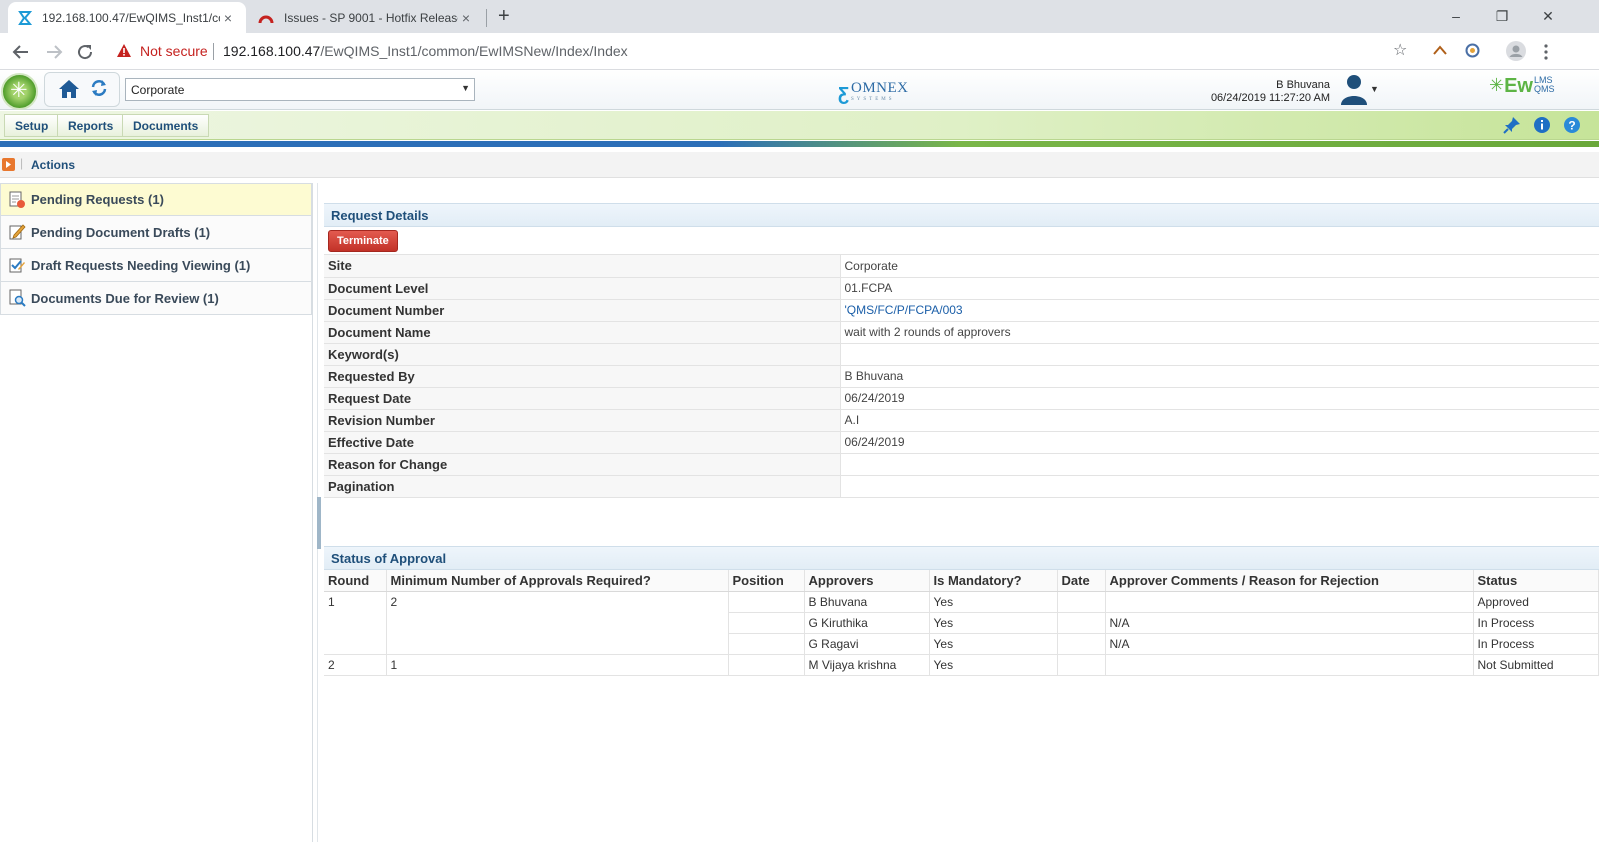 The image size is (1599, 842). Describe the element at coordinates (582, 310) in the screenshot. I see `detail-label: Document Number` at that location.